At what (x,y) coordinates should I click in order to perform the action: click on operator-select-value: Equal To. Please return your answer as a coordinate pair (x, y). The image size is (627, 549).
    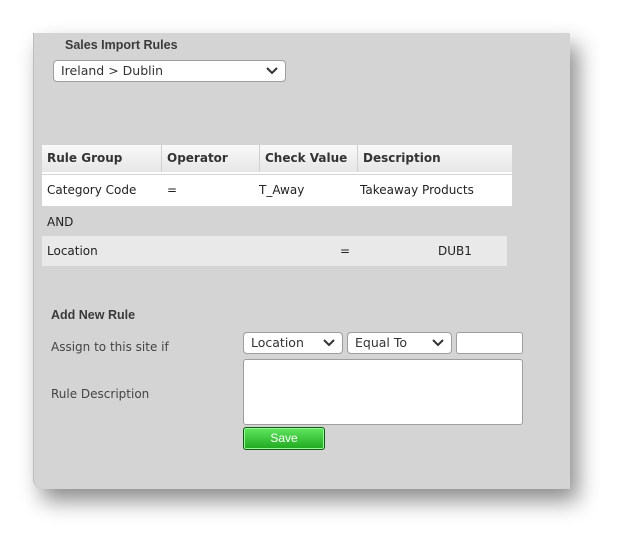
    Looking at the image, I should click on (381, 342).